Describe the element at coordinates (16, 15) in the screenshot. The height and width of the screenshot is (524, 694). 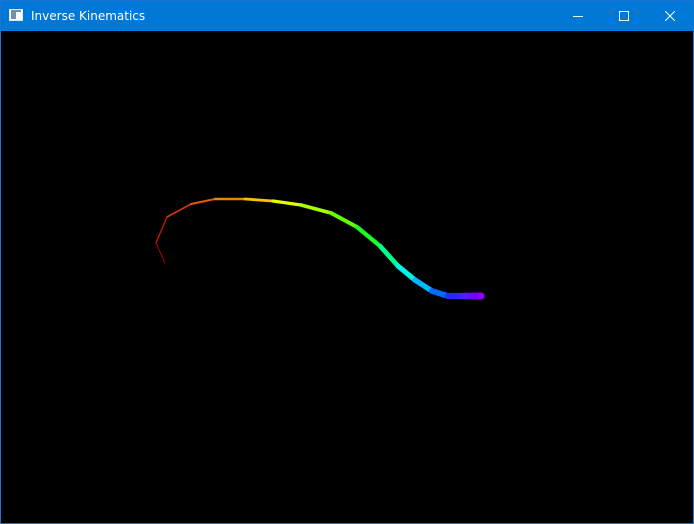
I see `app-window-icon` at that location.